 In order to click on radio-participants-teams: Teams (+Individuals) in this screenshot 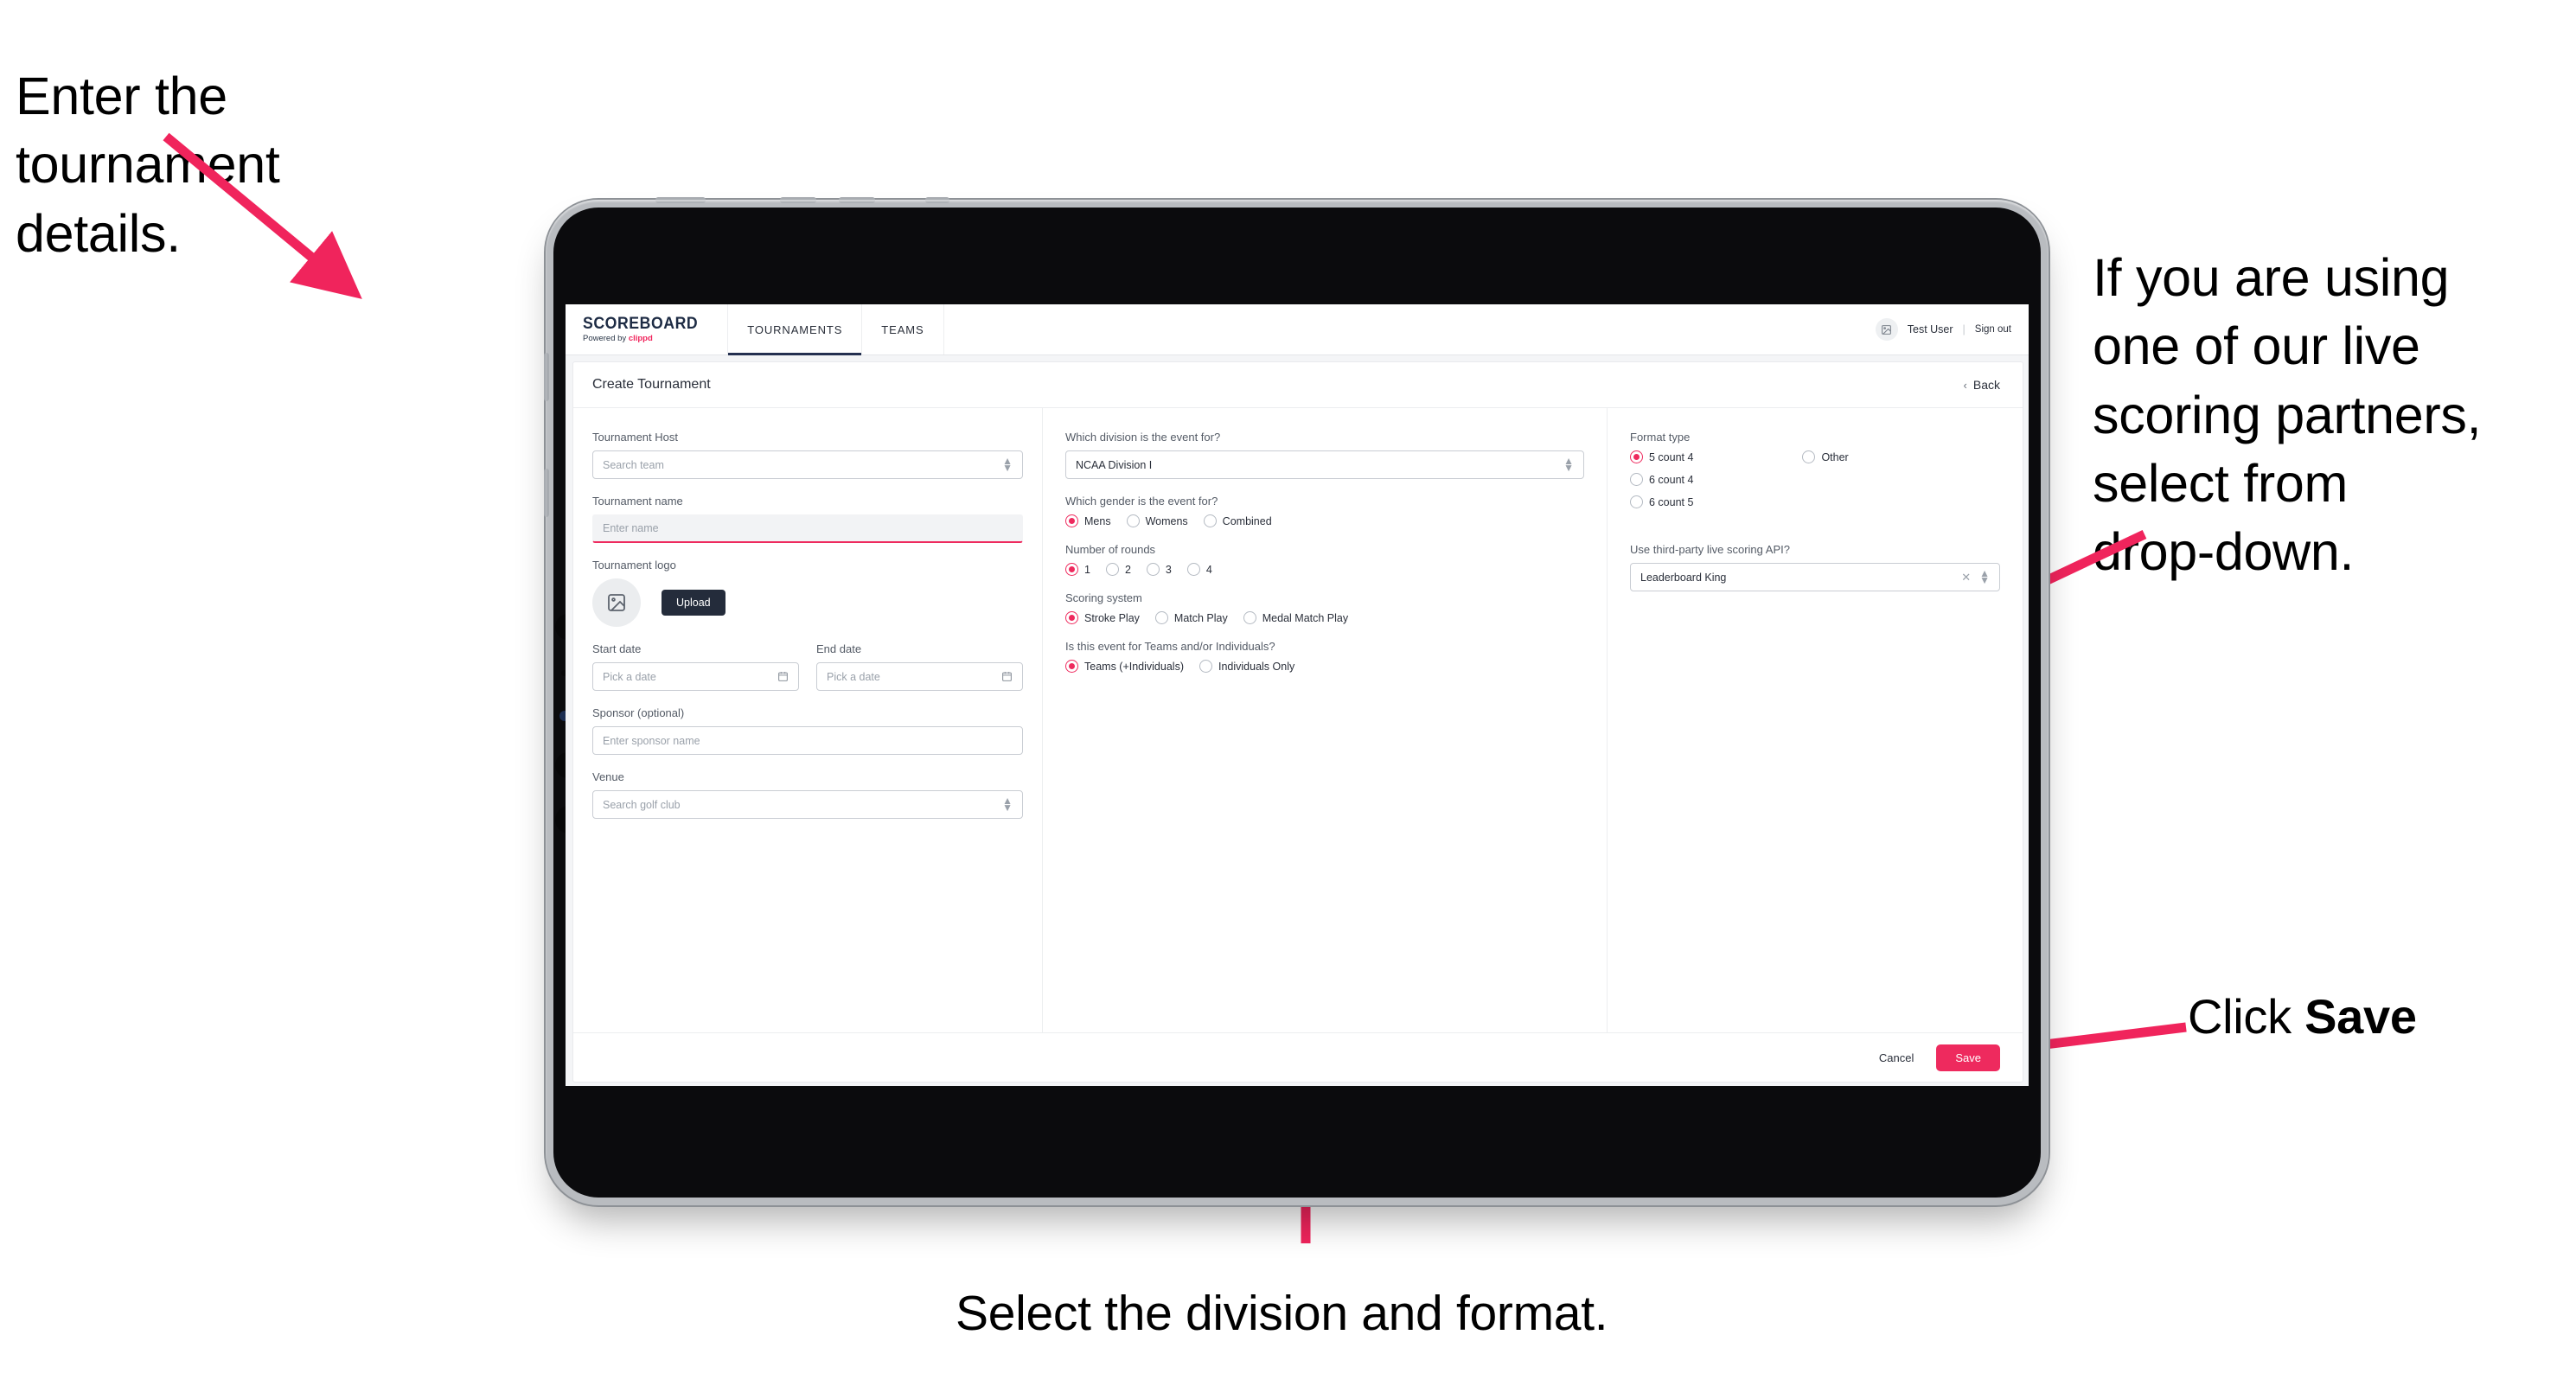, I will do `click(1124, 667)`.